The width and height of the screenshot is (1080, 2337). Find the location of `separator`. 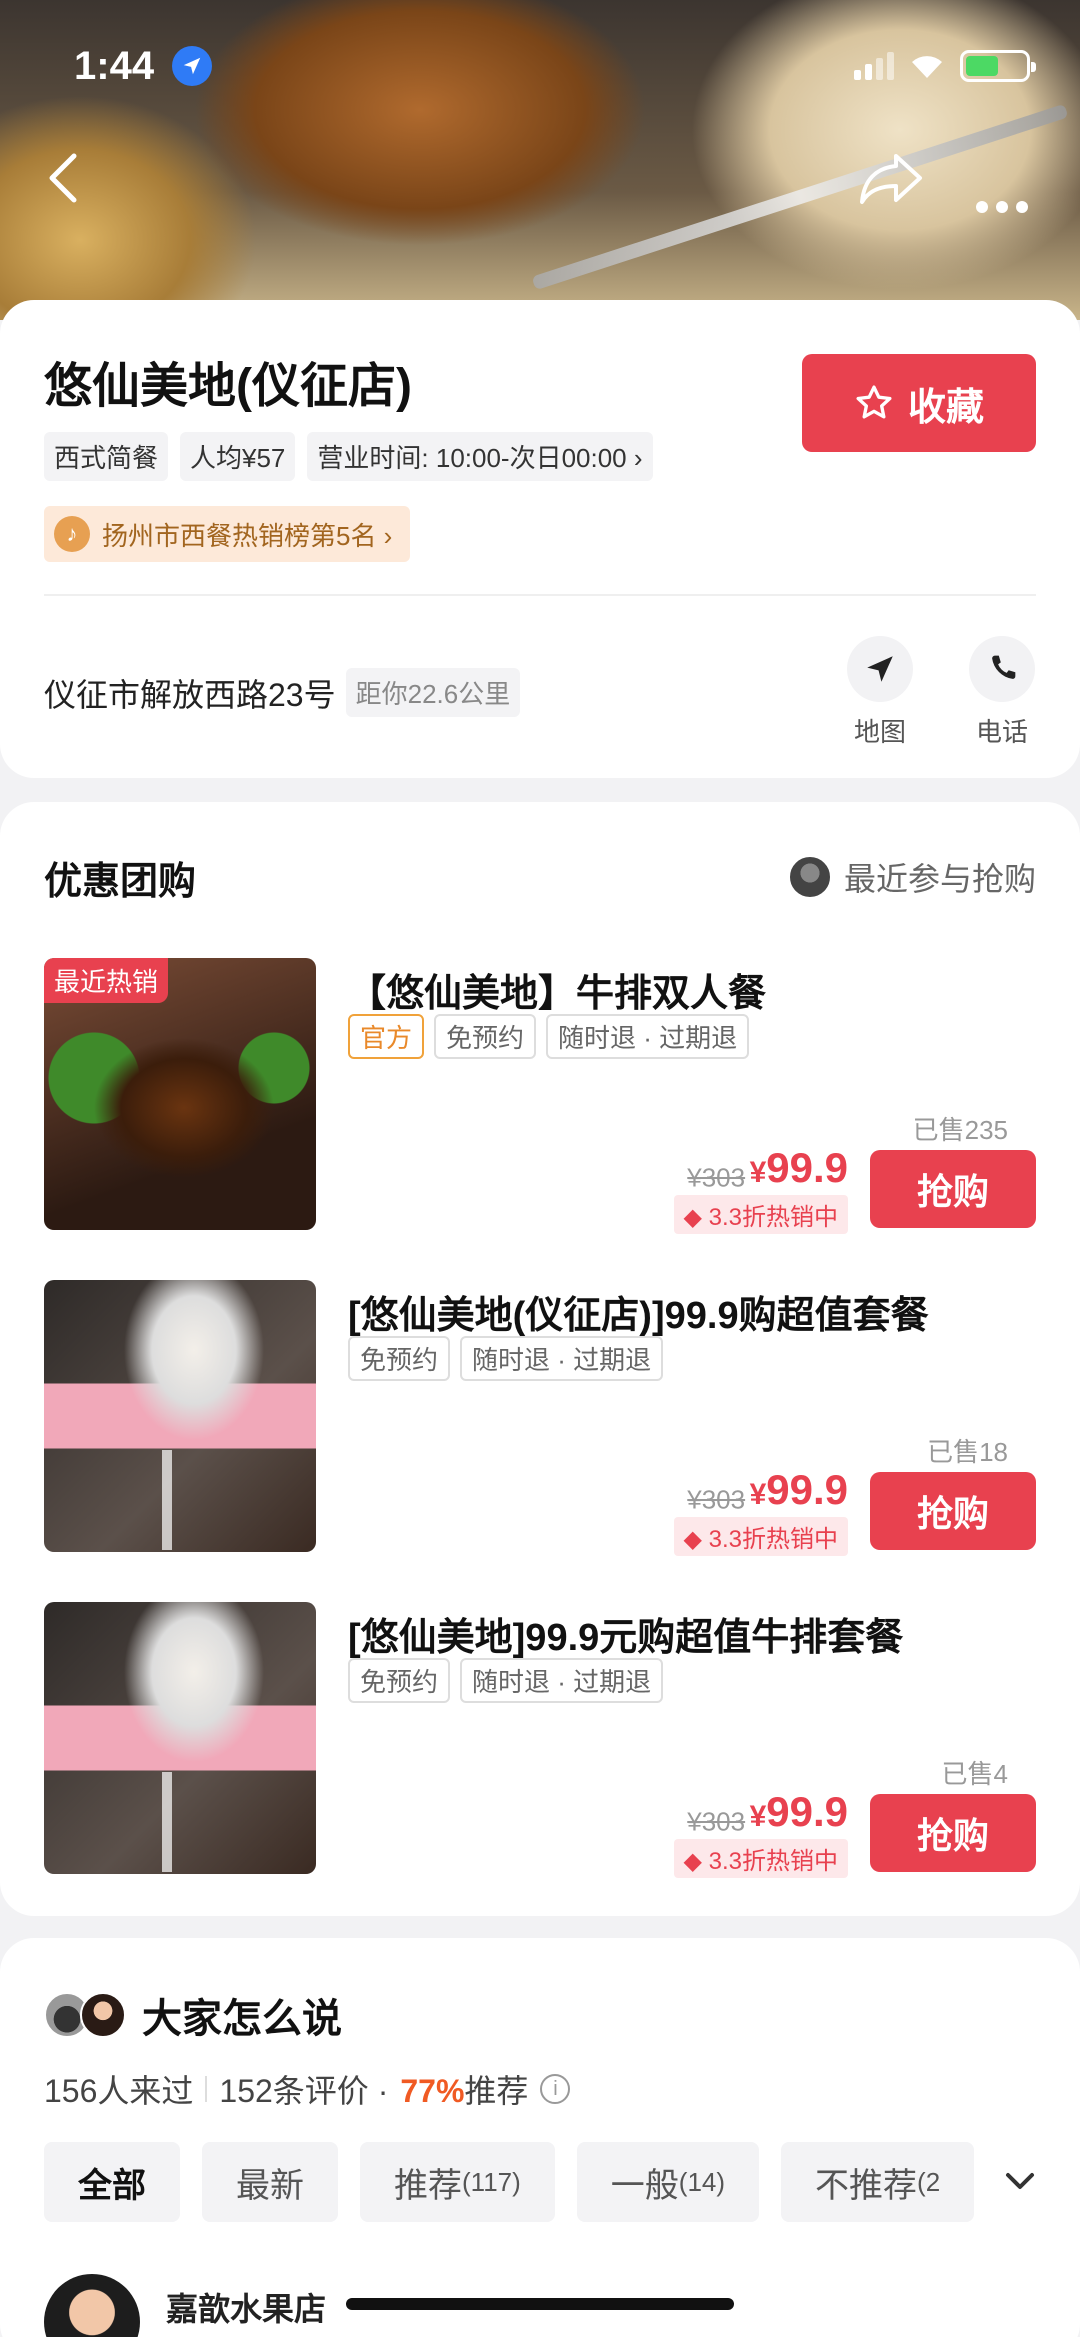

separator is located at coordinates (206, 2089).